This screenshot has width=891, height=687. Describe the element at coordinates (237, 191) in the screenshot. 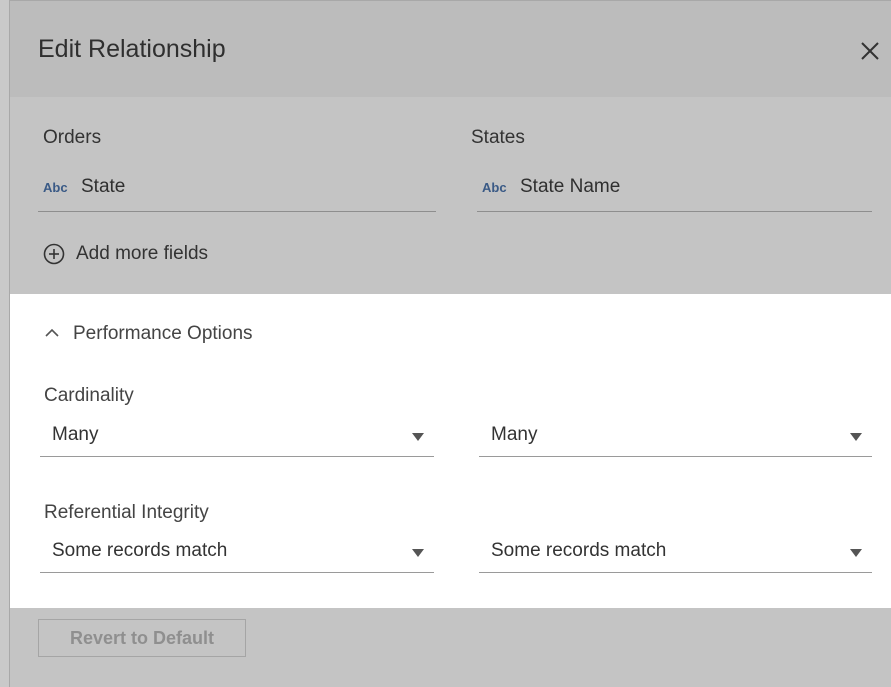

I see `left-field-select: Abc State` at that location.